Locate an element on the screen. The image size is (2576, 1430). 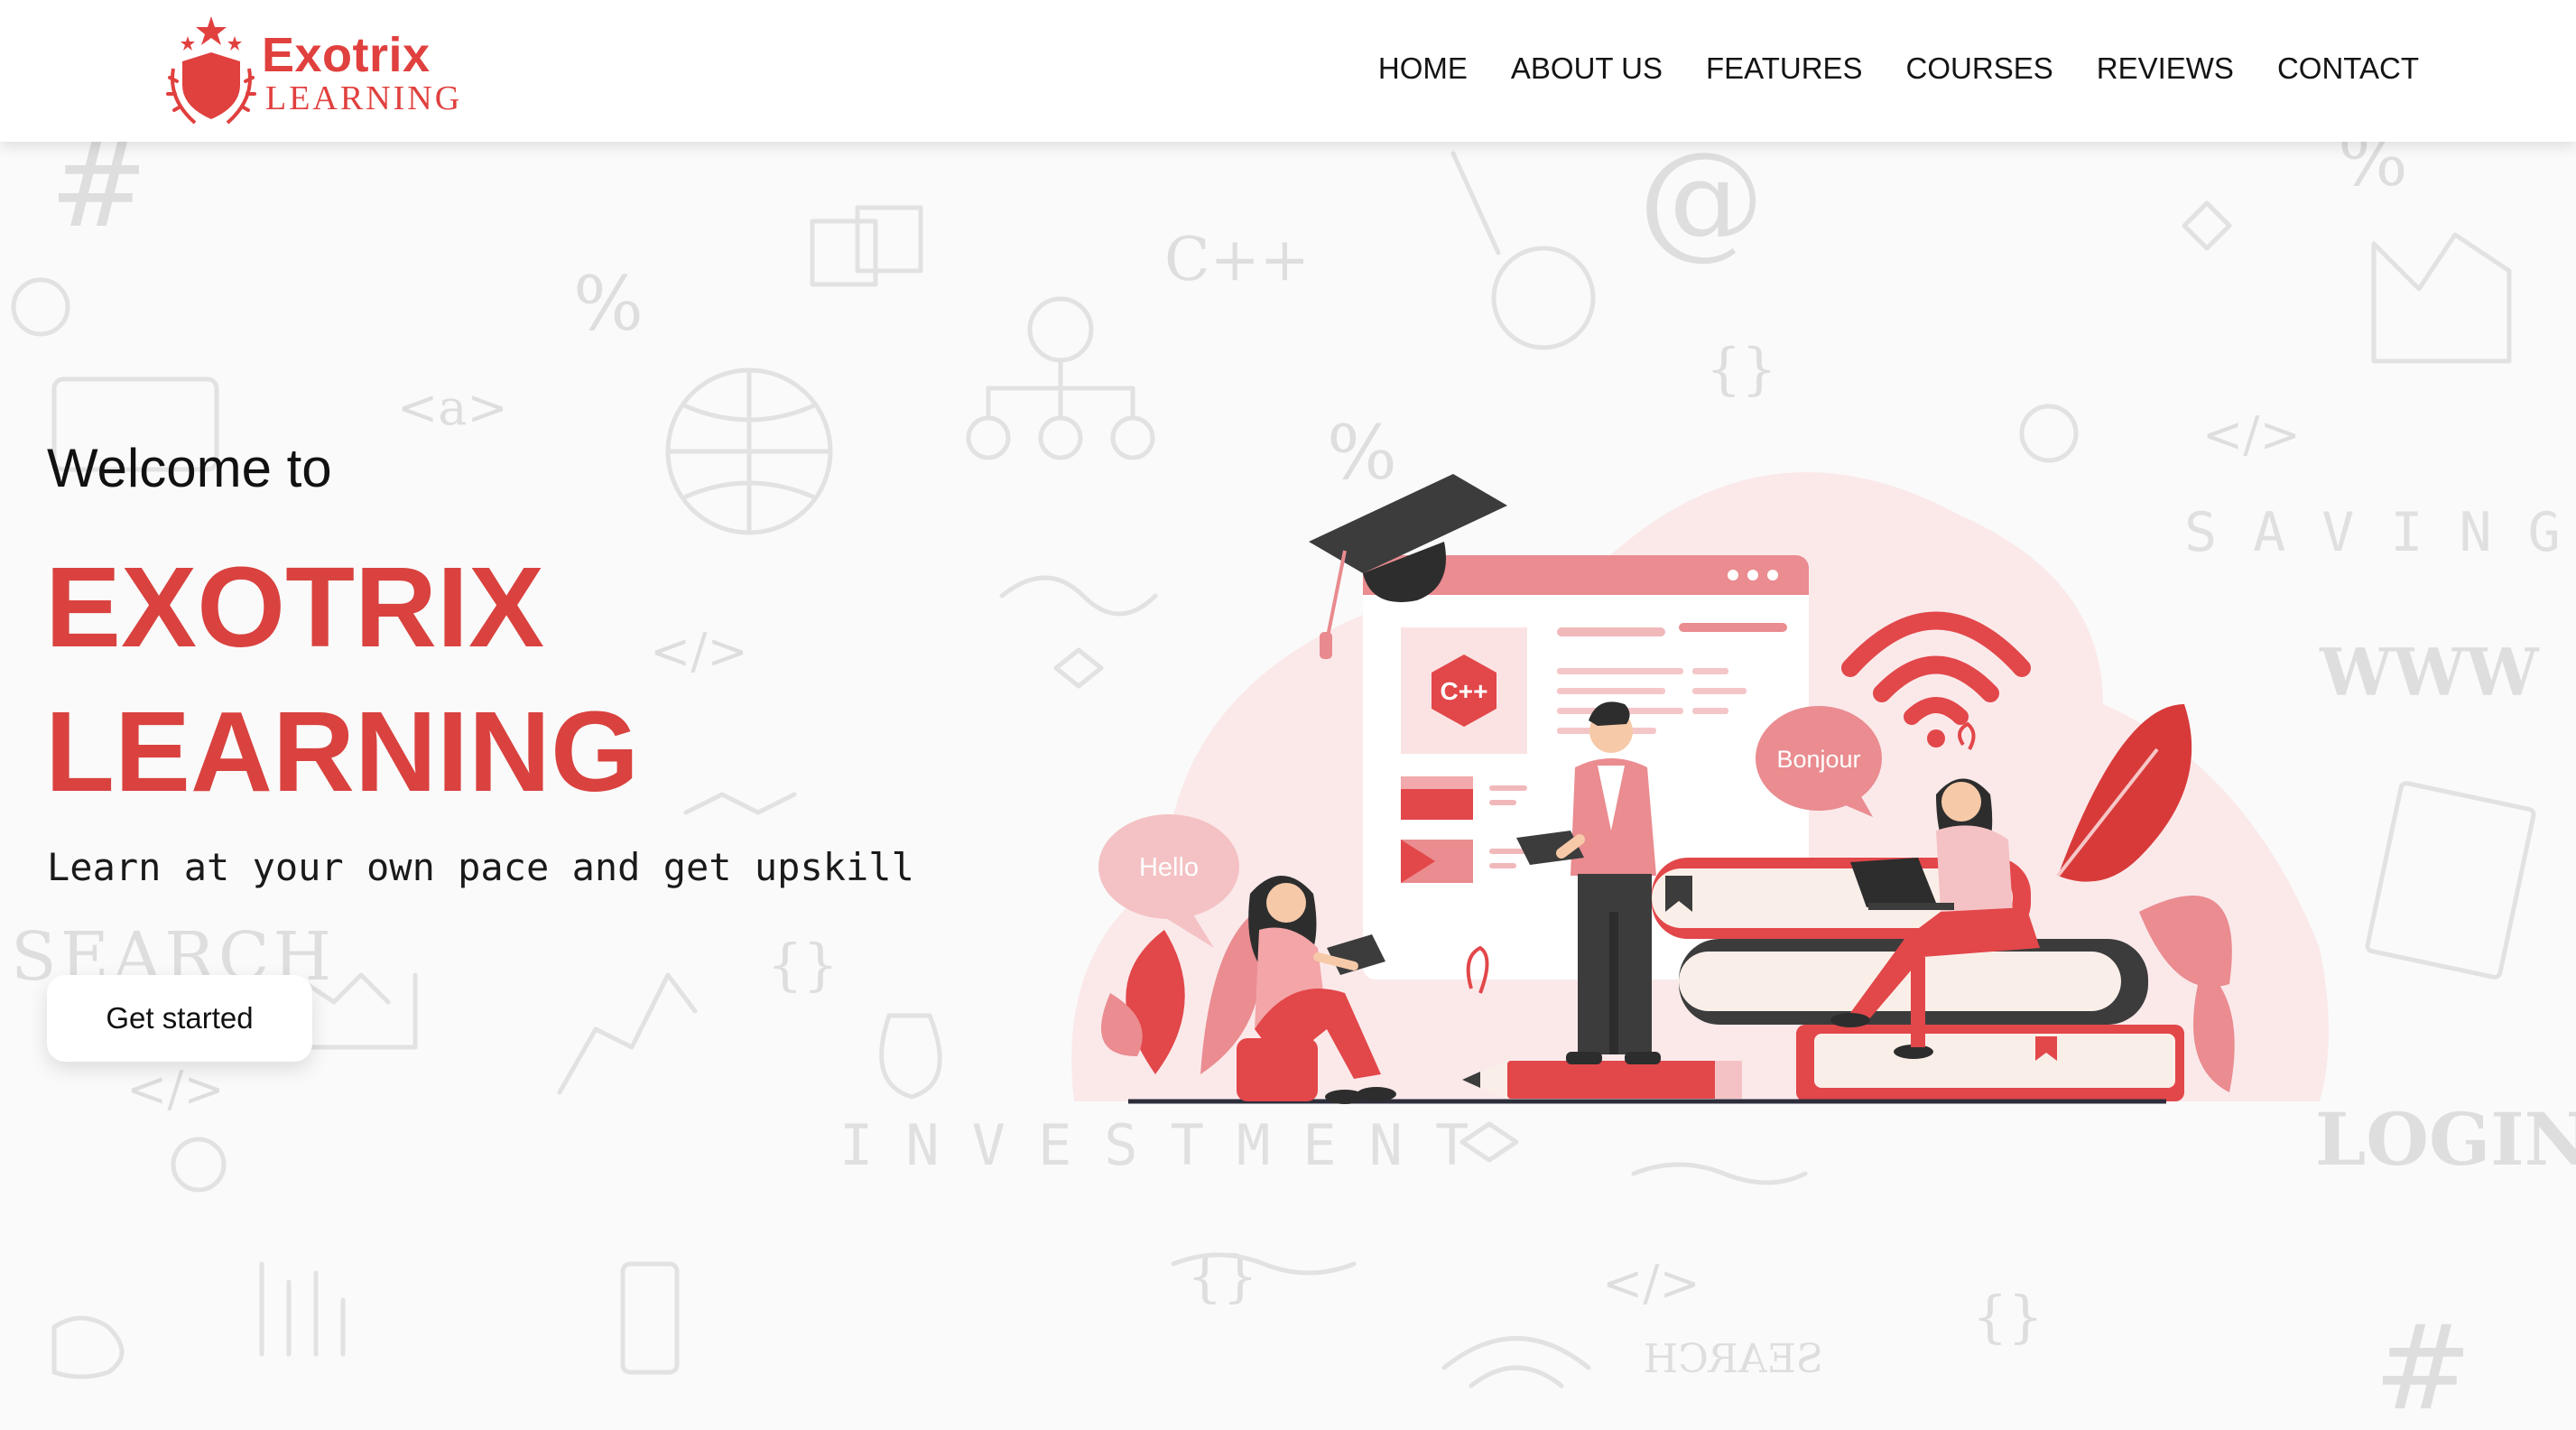
doodle-search-mirrored: SEARCH is located at coordinates (1733, 1359).